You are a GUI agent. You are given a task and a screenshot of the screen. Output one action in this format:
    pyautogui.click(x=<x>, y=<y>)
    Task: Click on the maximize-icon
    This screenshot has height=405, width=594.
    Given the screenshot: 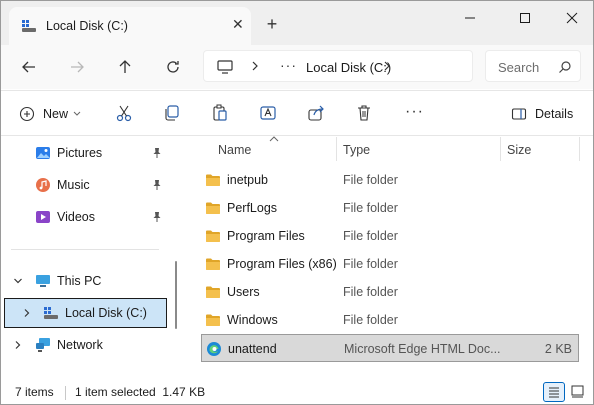 What is the action you would take?
    pyautogui.click(x=525, y=18)
    